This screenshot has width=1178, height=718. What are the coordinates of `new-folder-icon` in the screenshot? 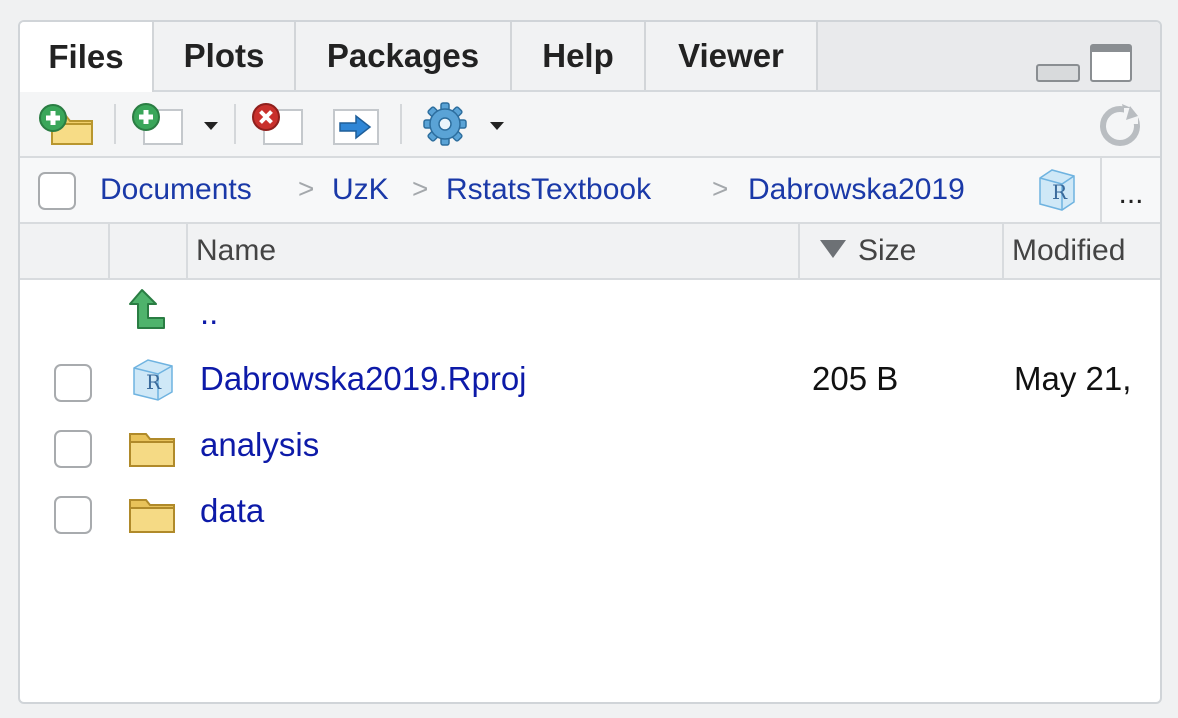 It's located at (67, 124).